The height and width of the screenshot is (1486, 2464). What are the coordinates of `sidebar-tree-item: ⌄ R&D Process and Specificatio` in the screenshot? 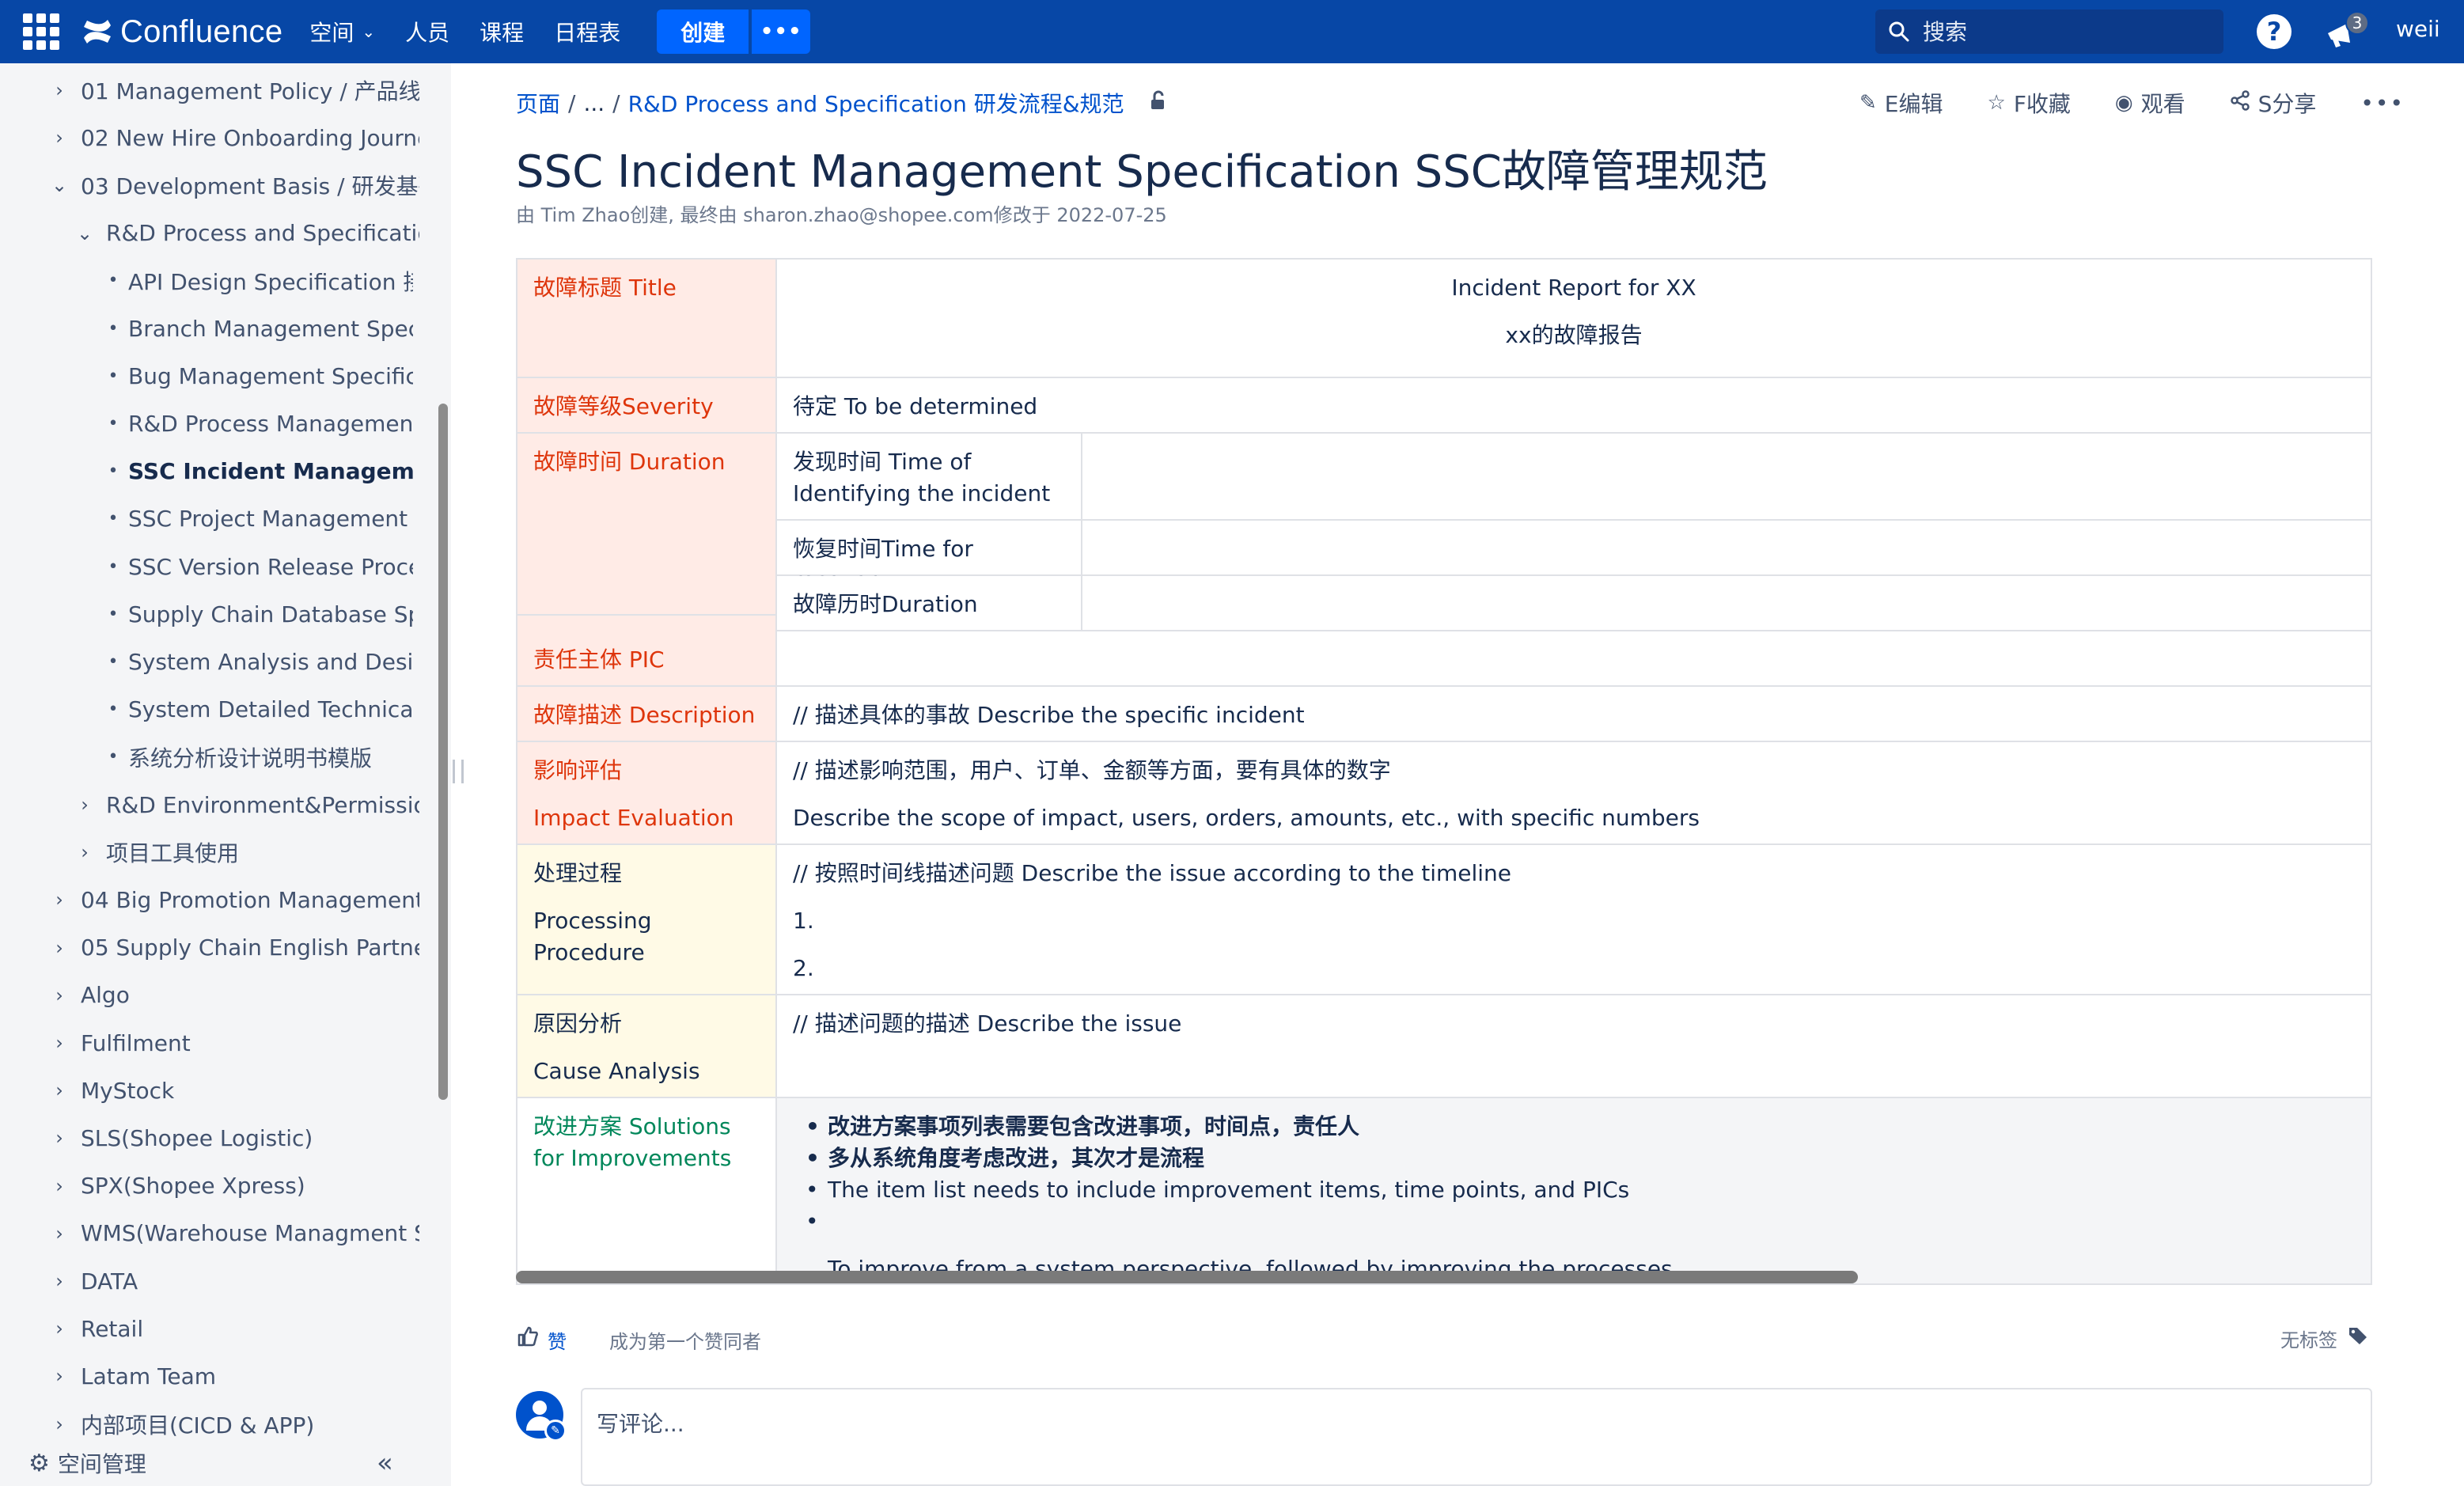 It's located at (246, 234).